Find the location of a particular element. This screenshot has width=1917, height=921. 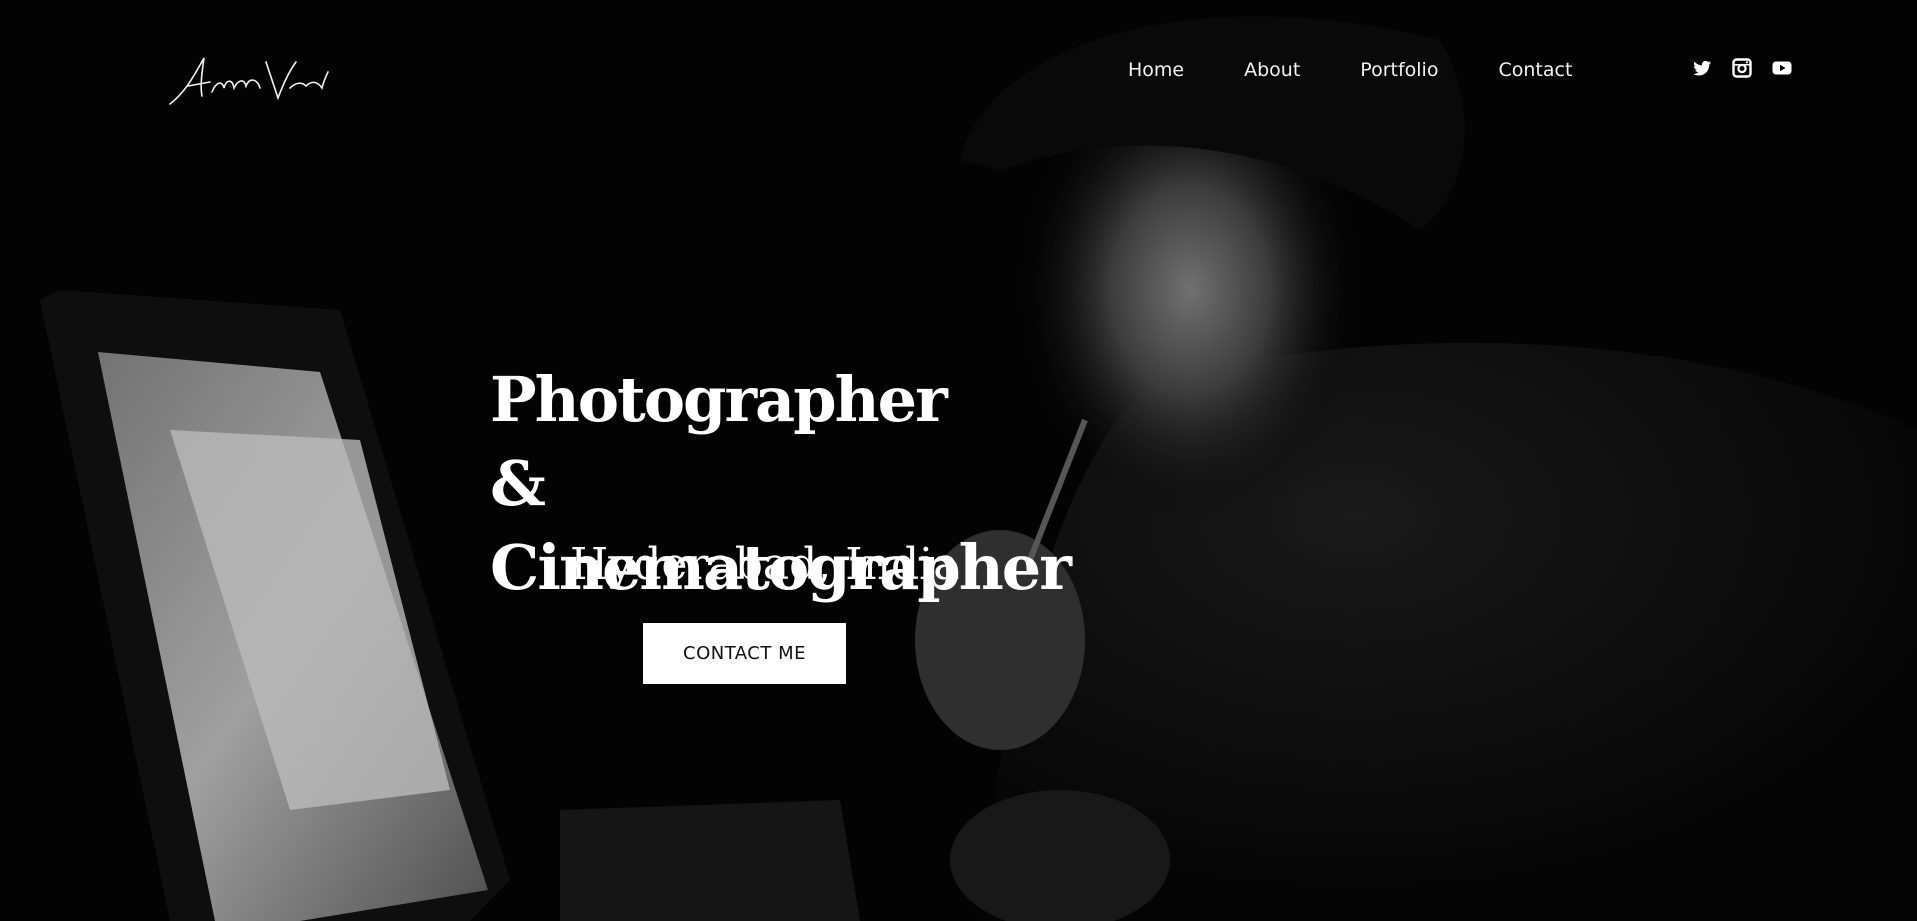

location-text: Hyderabad, India is located at coordinates (765, 564).